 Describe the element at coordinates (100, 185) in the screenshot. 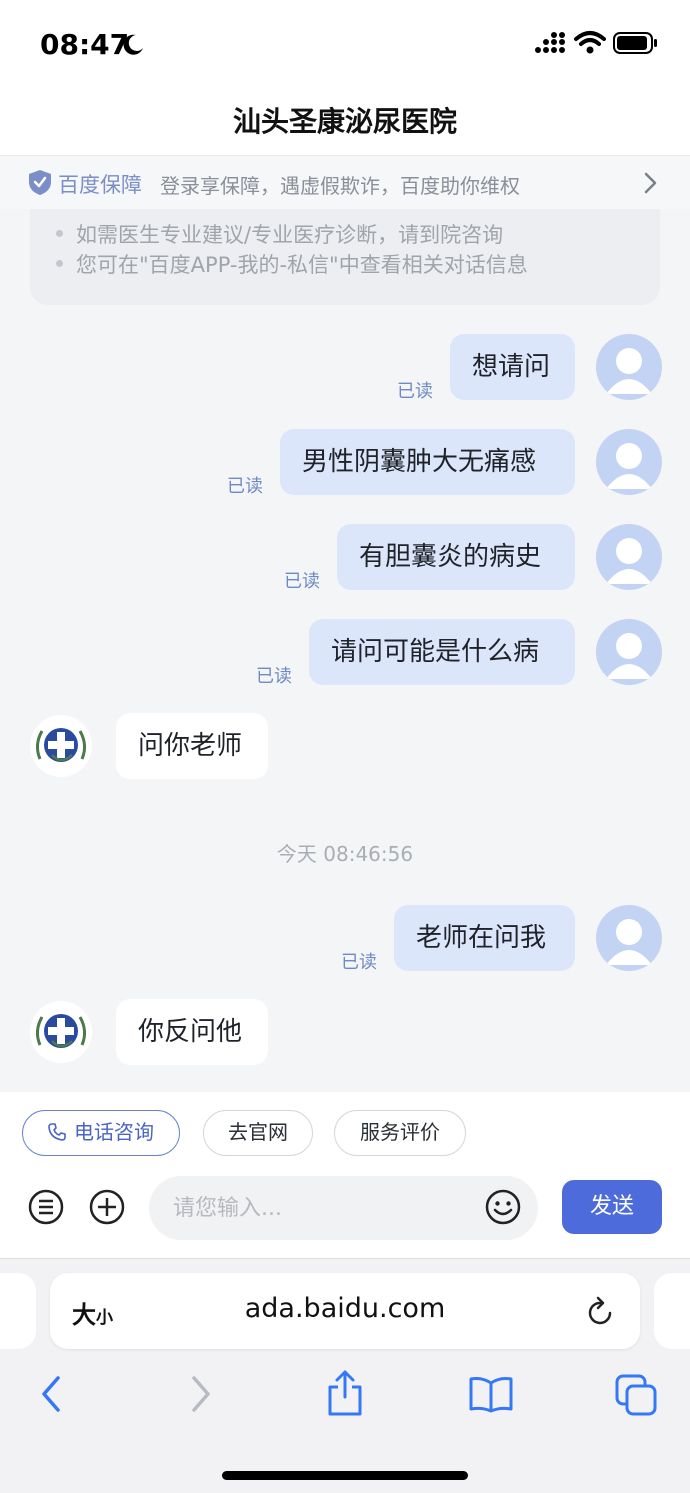

I see `guarantee-brand: 百度保障` at that location.